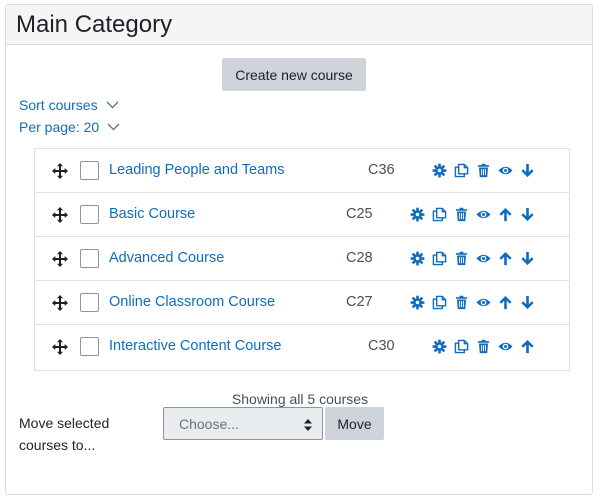 The image size is (600, 502). What do you see at coordinates (59, 127) in the screenshot?
I see `per-page-label: Per page: 20` at bounding box center [59, 127].